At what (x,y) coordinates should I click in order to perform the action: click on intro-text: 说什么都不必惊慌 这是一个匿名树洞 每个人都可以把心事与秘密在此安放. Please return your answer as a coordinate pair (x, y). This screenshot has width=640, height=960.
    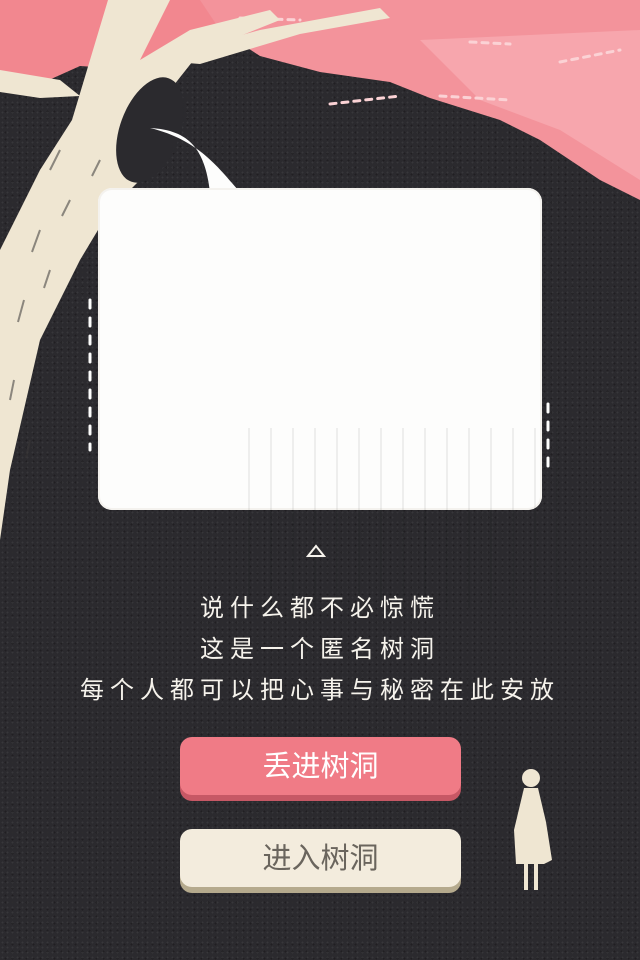
    Looking at the image, I should click on (320, 649).